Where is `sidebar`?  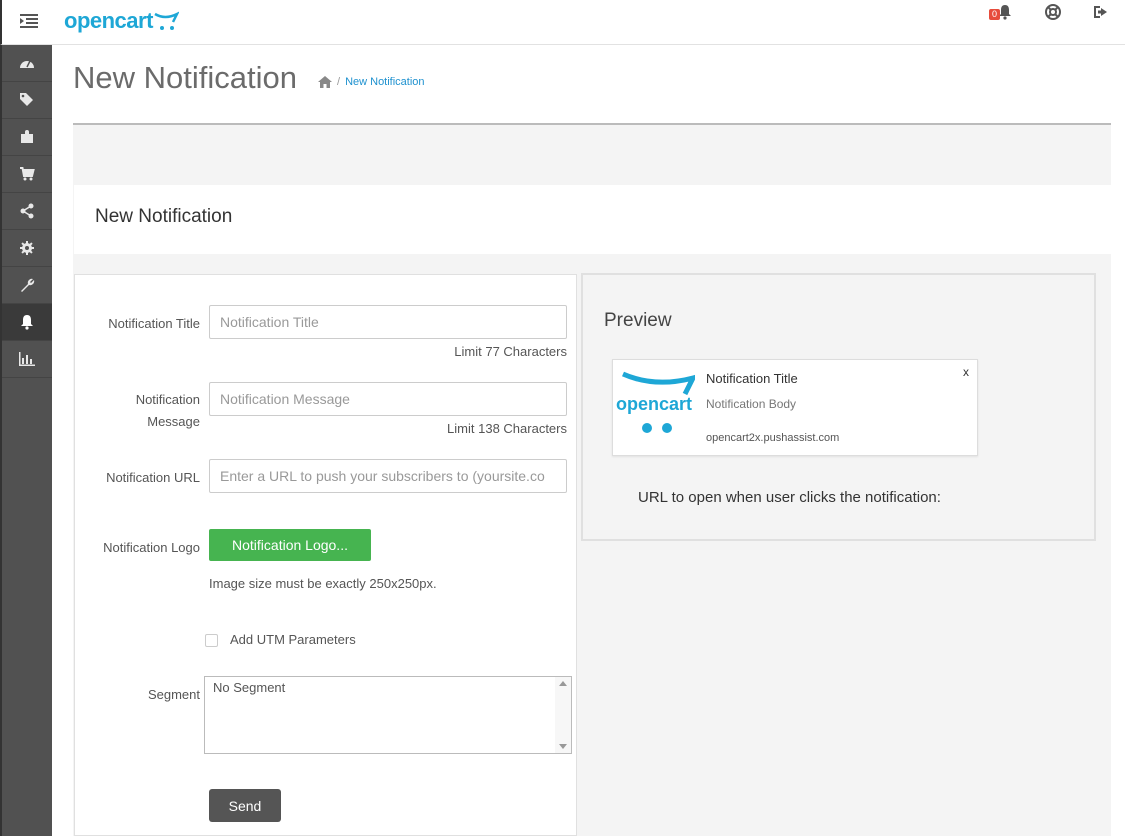
sidebar is located at coordinates (26, 440).